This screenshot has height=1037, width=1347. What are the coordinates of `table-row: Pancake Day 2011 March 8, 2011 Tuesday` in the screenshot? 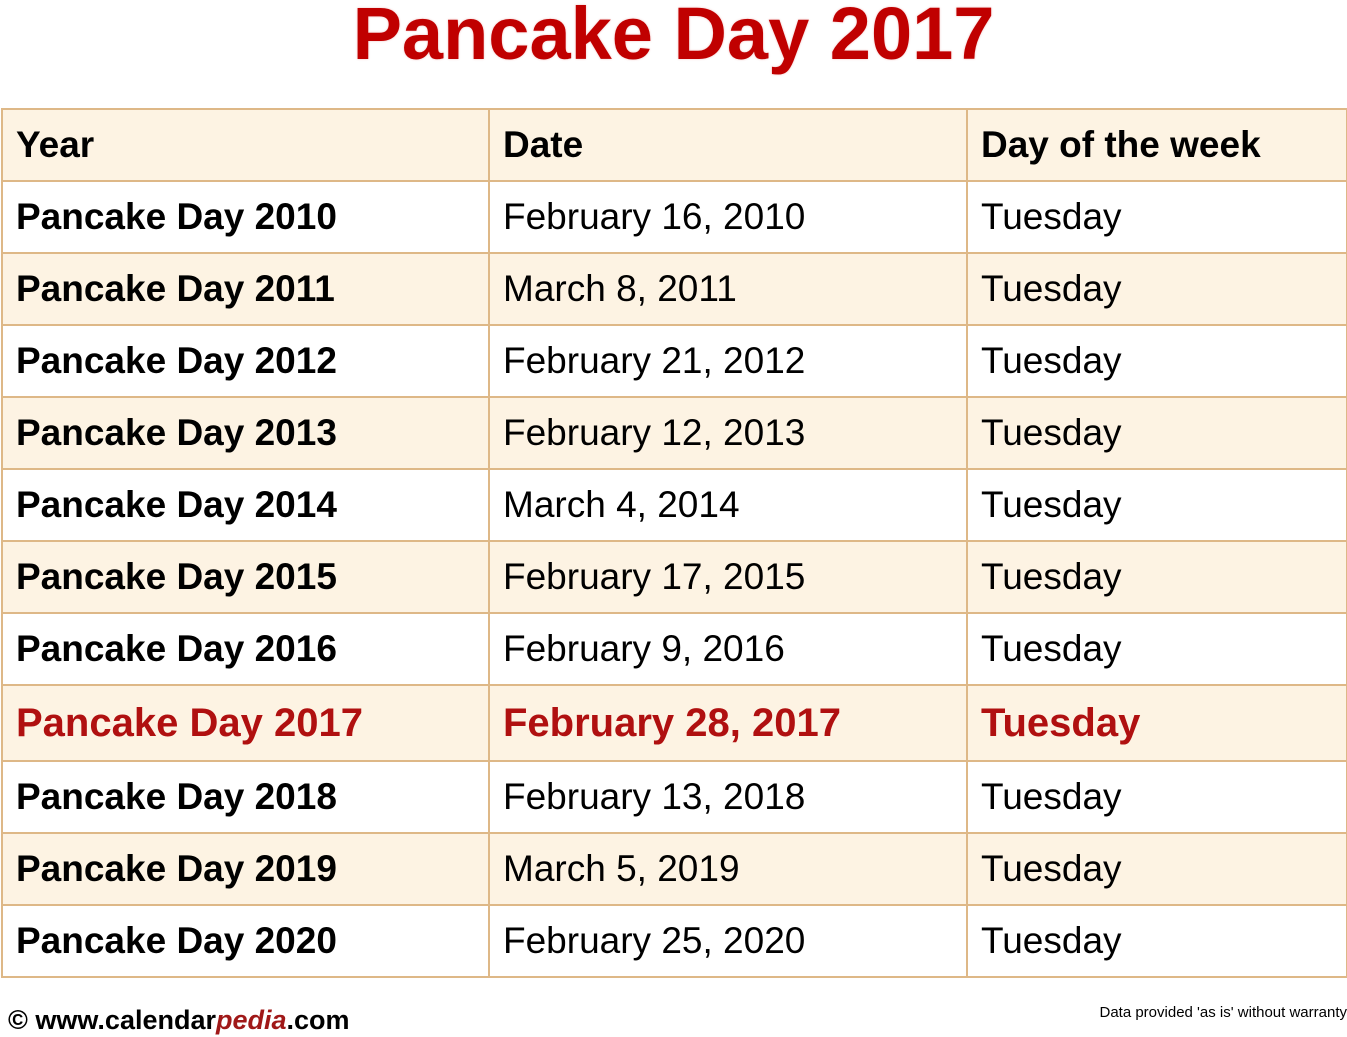 It's located at (674, 289).